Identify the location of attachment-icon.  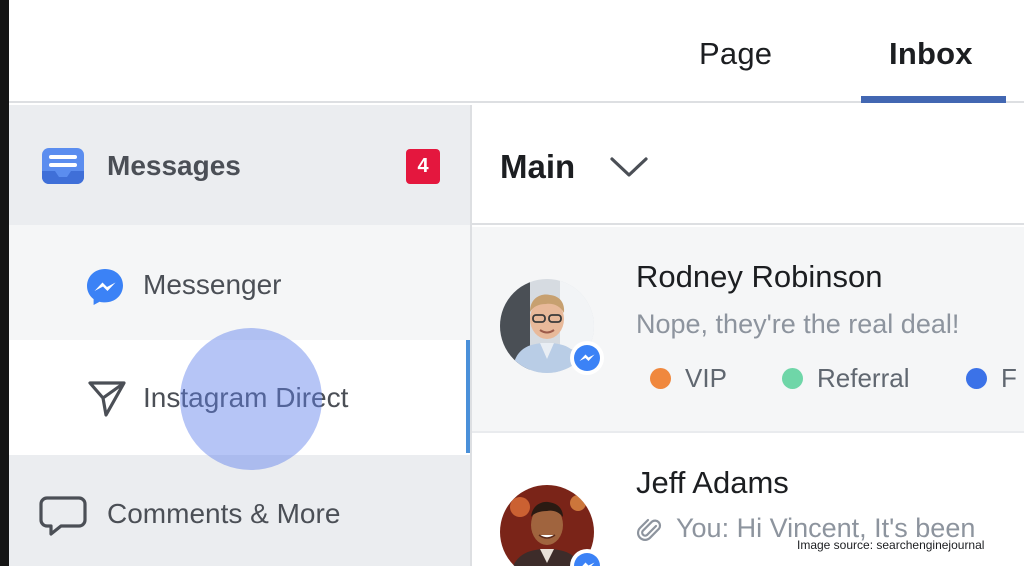
(649, 529).